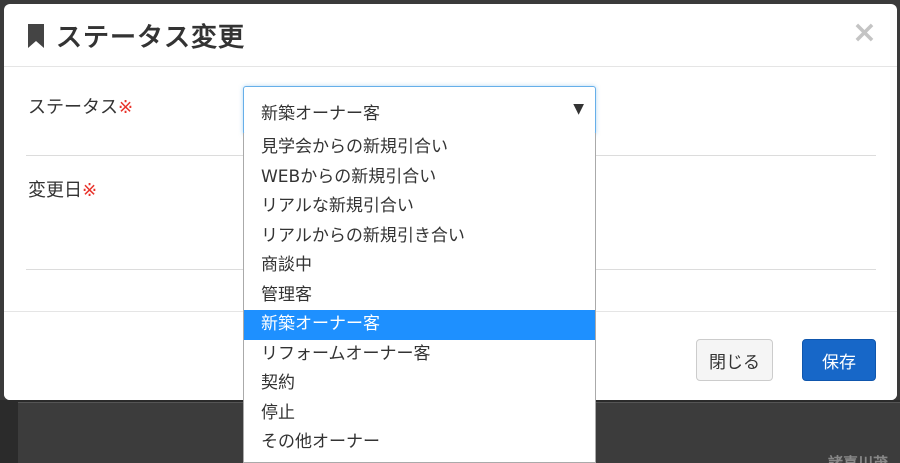  What do you see at coordinates (578, 109) in the screenshot?
I see `chevron-down-icon: ▼` at bounding box center [578, 109].